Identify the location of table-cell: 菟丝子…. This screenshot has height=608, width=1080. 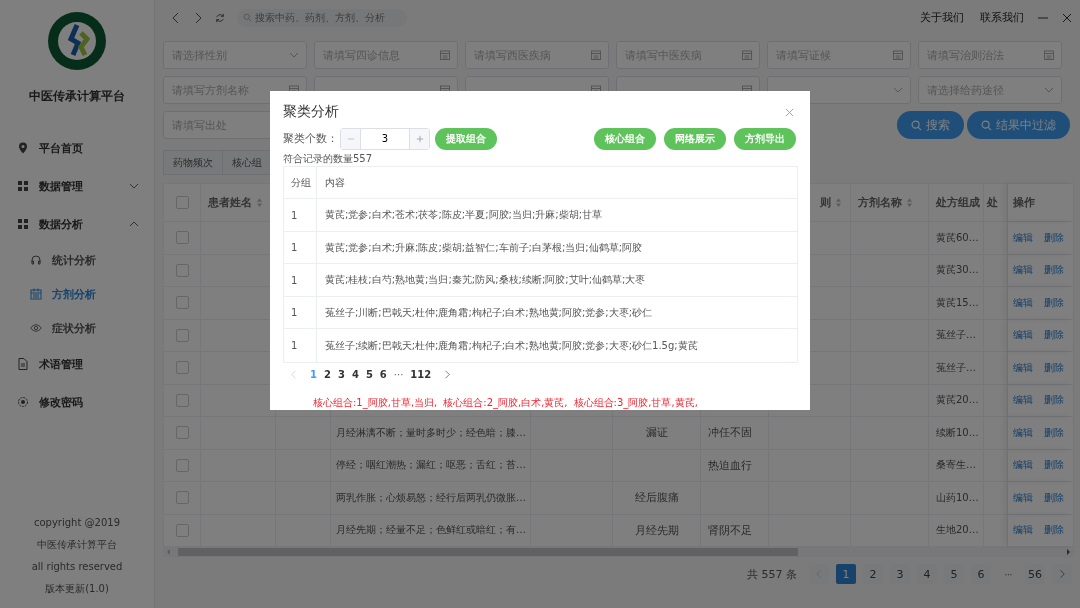
(956, 367).